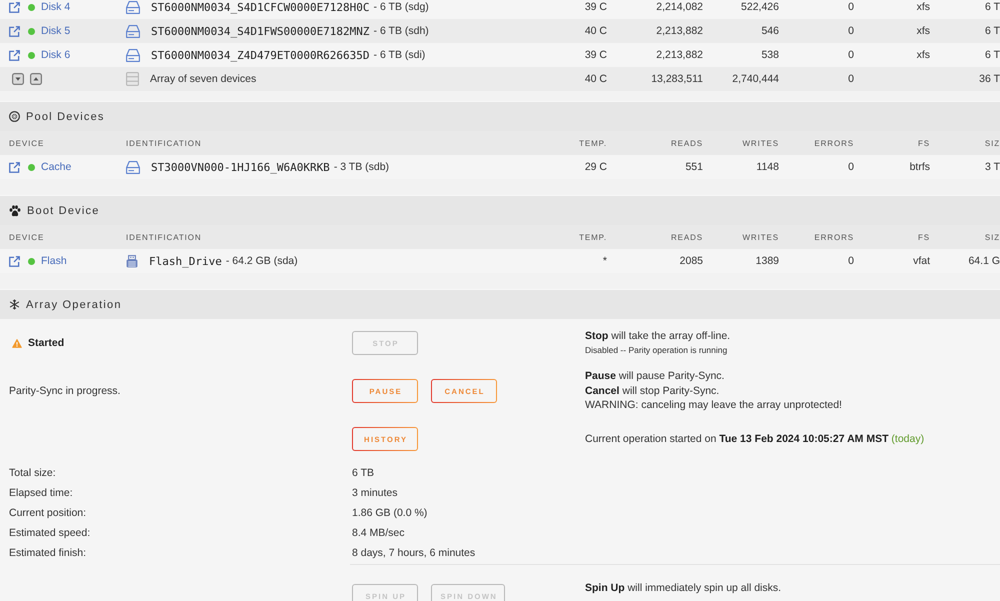 This screenshot has height=601, width=1000. I want to click on filesystem-text: vfat, so click(921, 261).